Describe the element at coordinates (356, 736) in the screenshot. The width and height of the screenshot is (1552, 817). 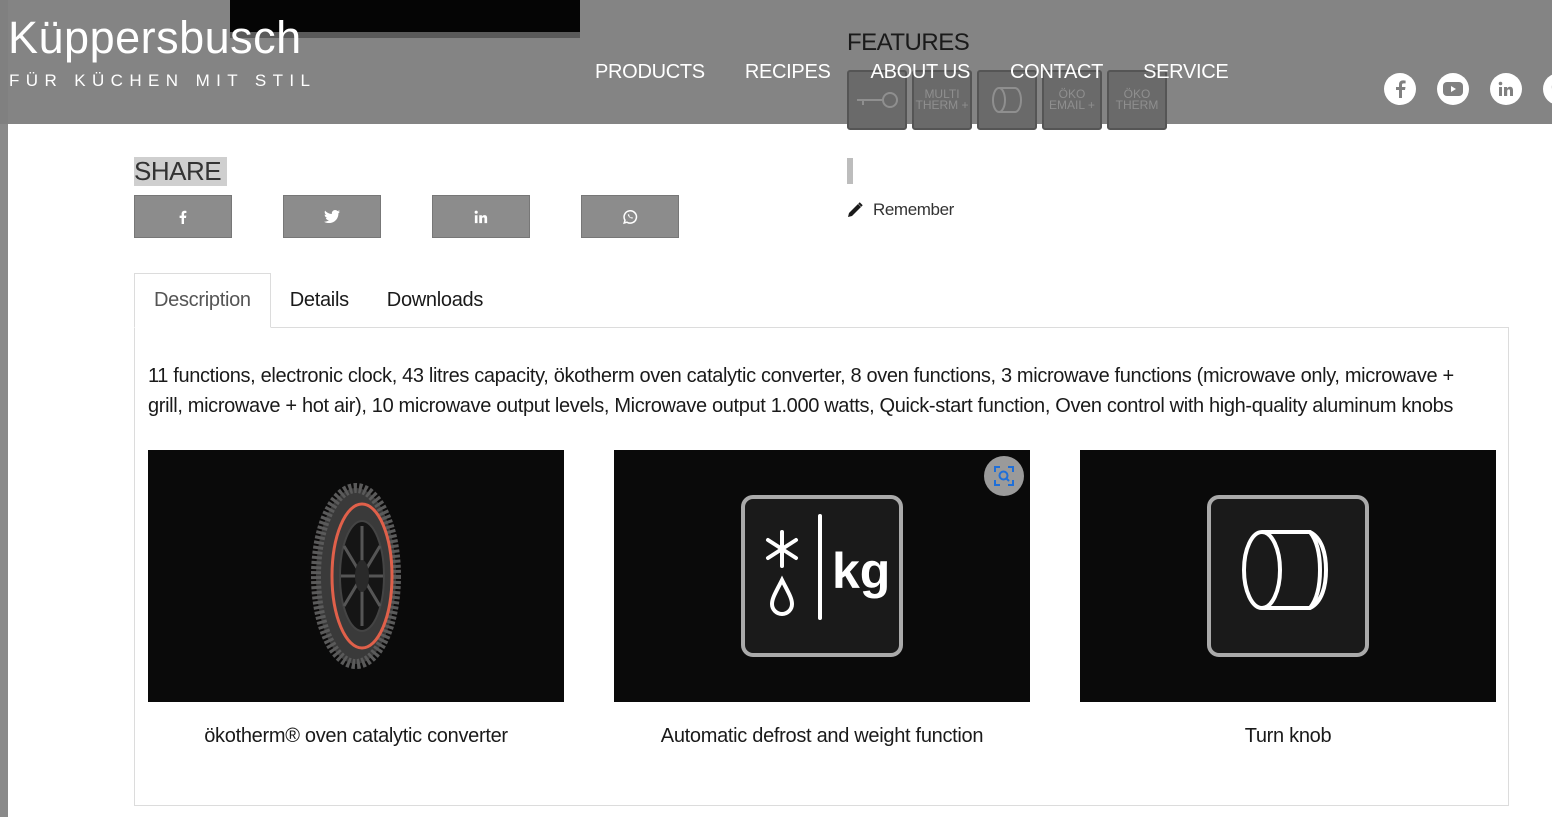
I see `card-caption: ökotherm® oven catalytic converter` at that location.